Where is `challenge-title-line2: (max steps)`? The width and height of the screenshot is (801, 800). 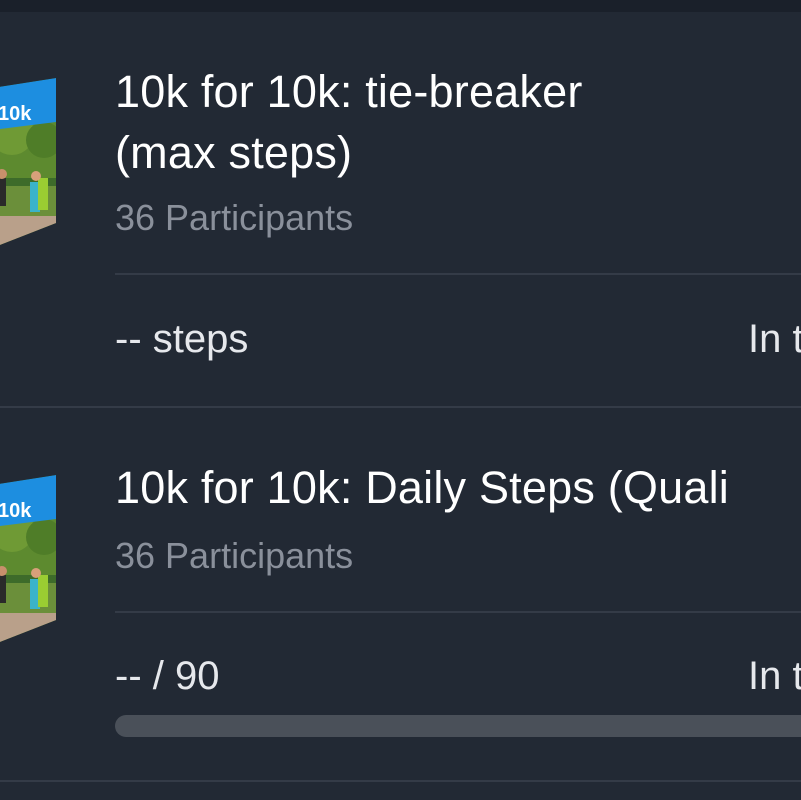 challenge-title-line2: (max steps) is located at coordinates (234, 152).